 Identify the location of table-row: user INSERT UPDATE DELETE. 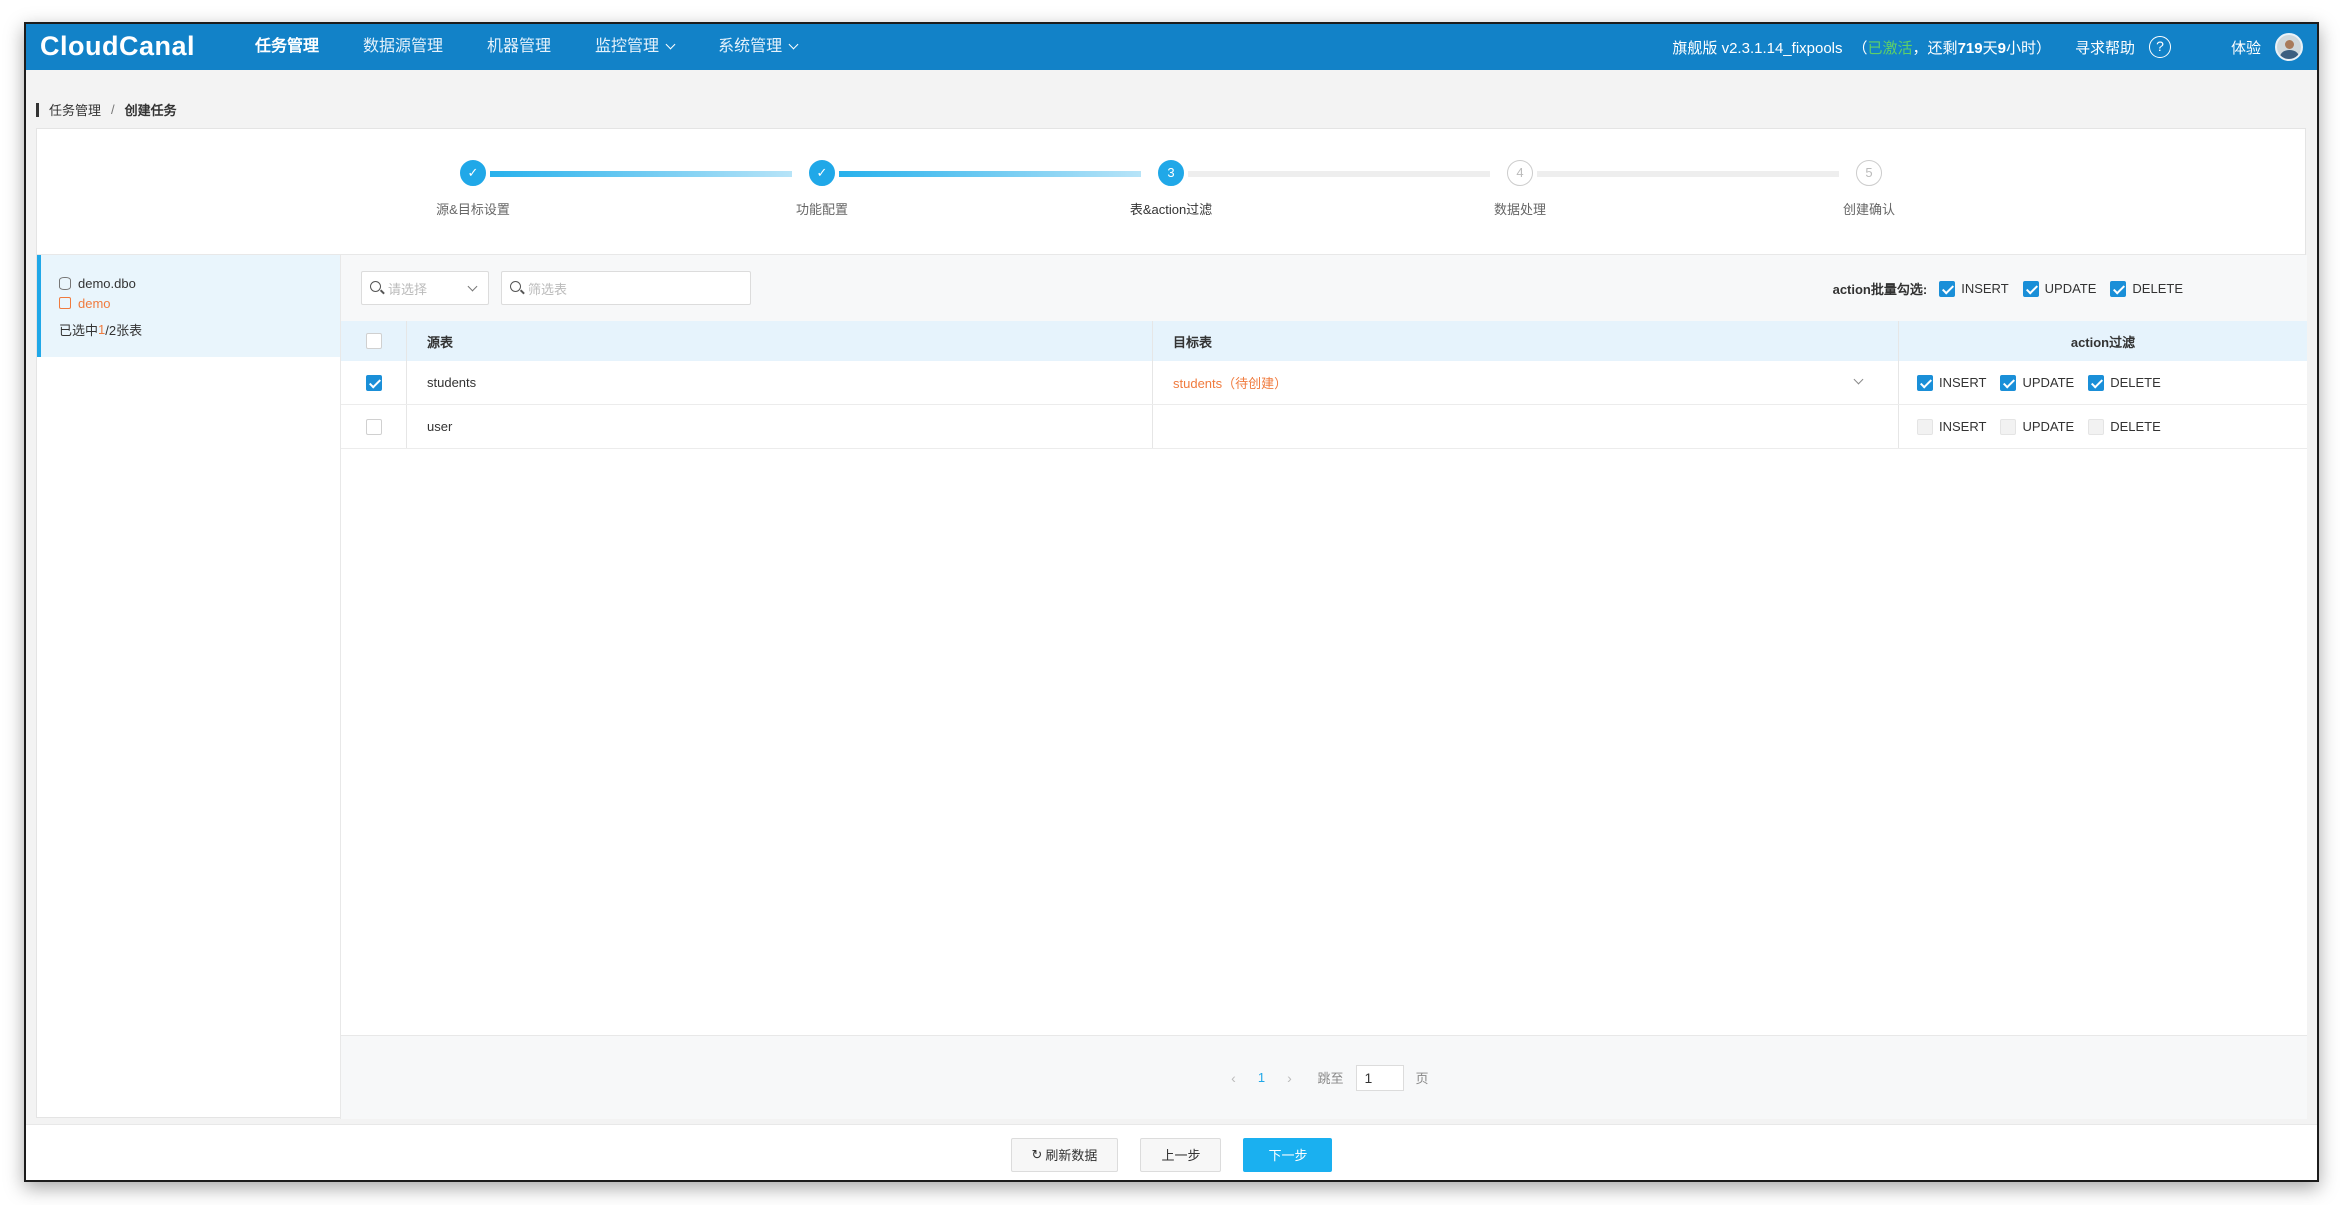
(1324, 427).